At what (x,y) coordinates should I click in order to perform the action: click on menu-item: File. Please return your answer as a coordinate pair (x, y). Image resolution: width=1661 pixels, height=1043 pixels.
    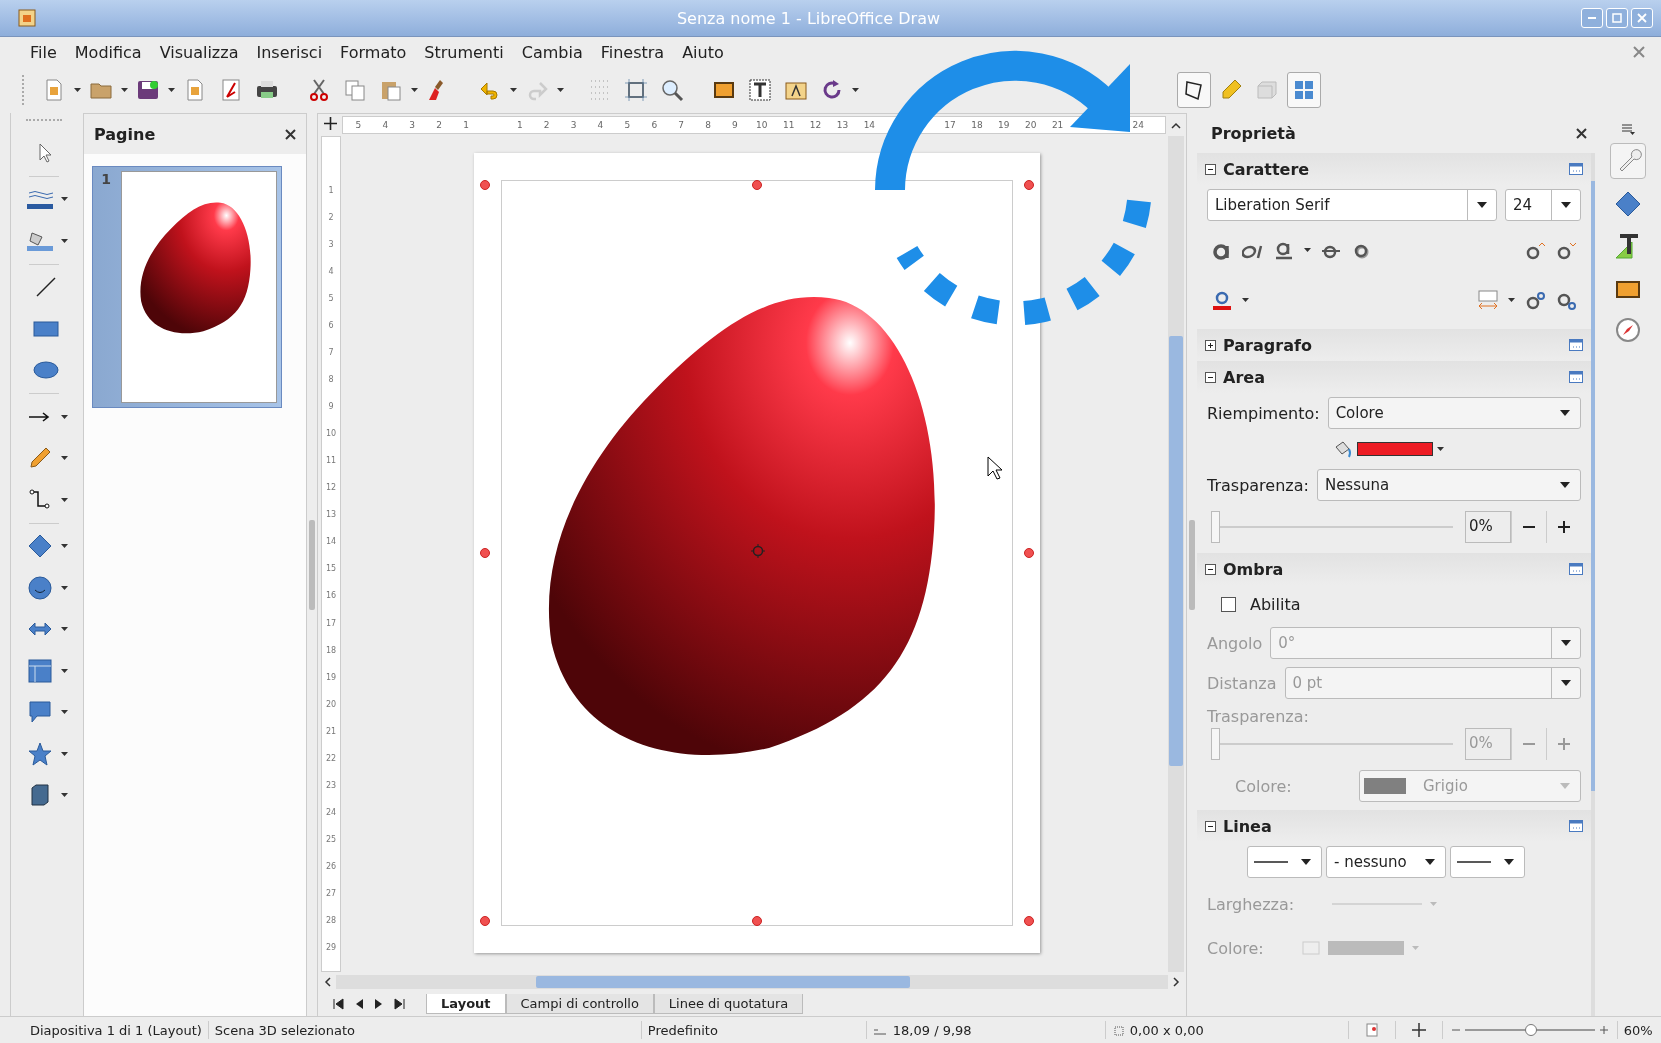
    Looking at the image, I should click on (43, 52).